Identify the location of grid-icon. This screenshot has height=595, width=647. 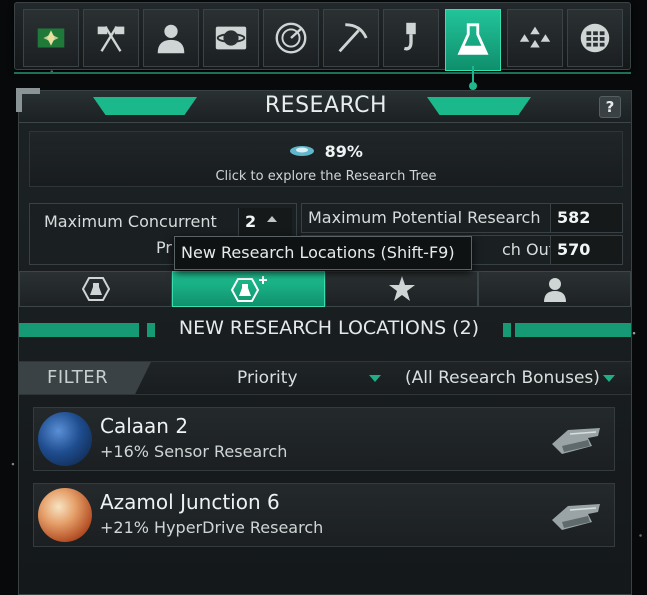
(595, 38).